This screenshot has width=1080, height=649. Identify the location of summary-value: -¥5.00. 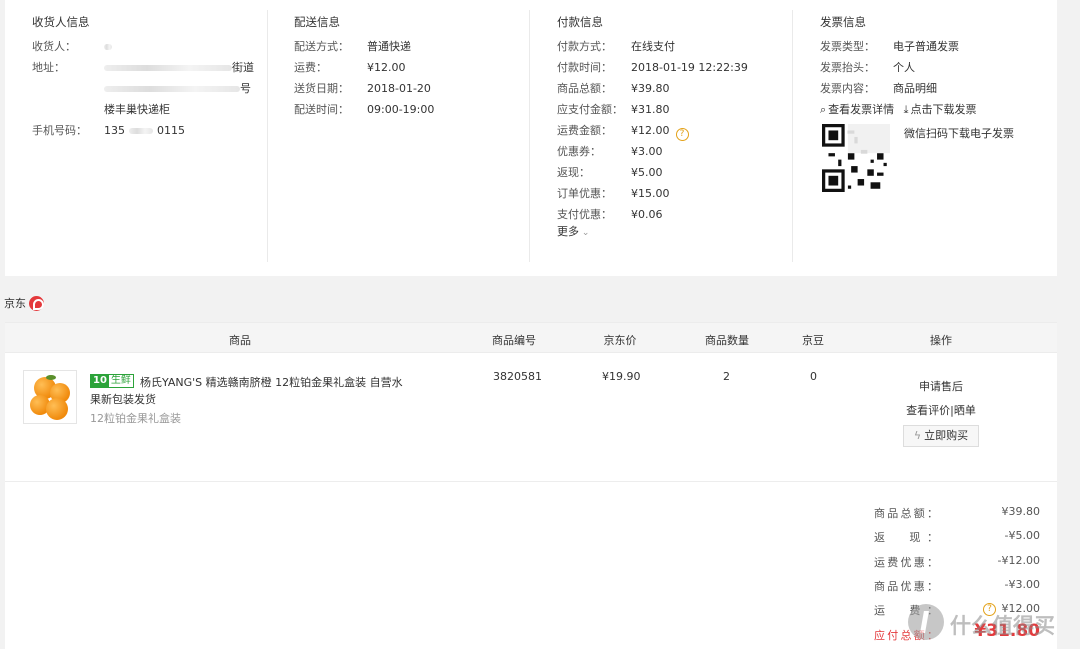
(1022, 535).